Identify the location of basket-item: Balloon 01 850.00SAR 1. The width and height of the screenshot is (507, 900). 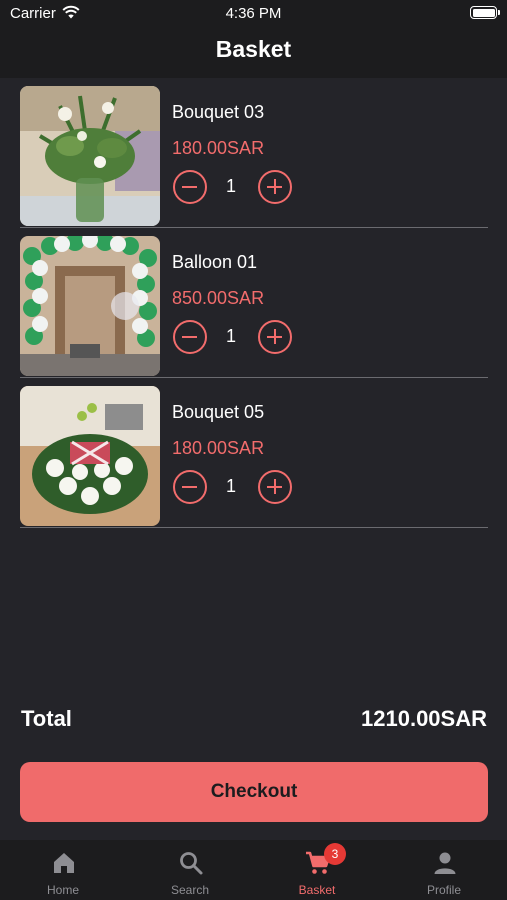
(254, 305).